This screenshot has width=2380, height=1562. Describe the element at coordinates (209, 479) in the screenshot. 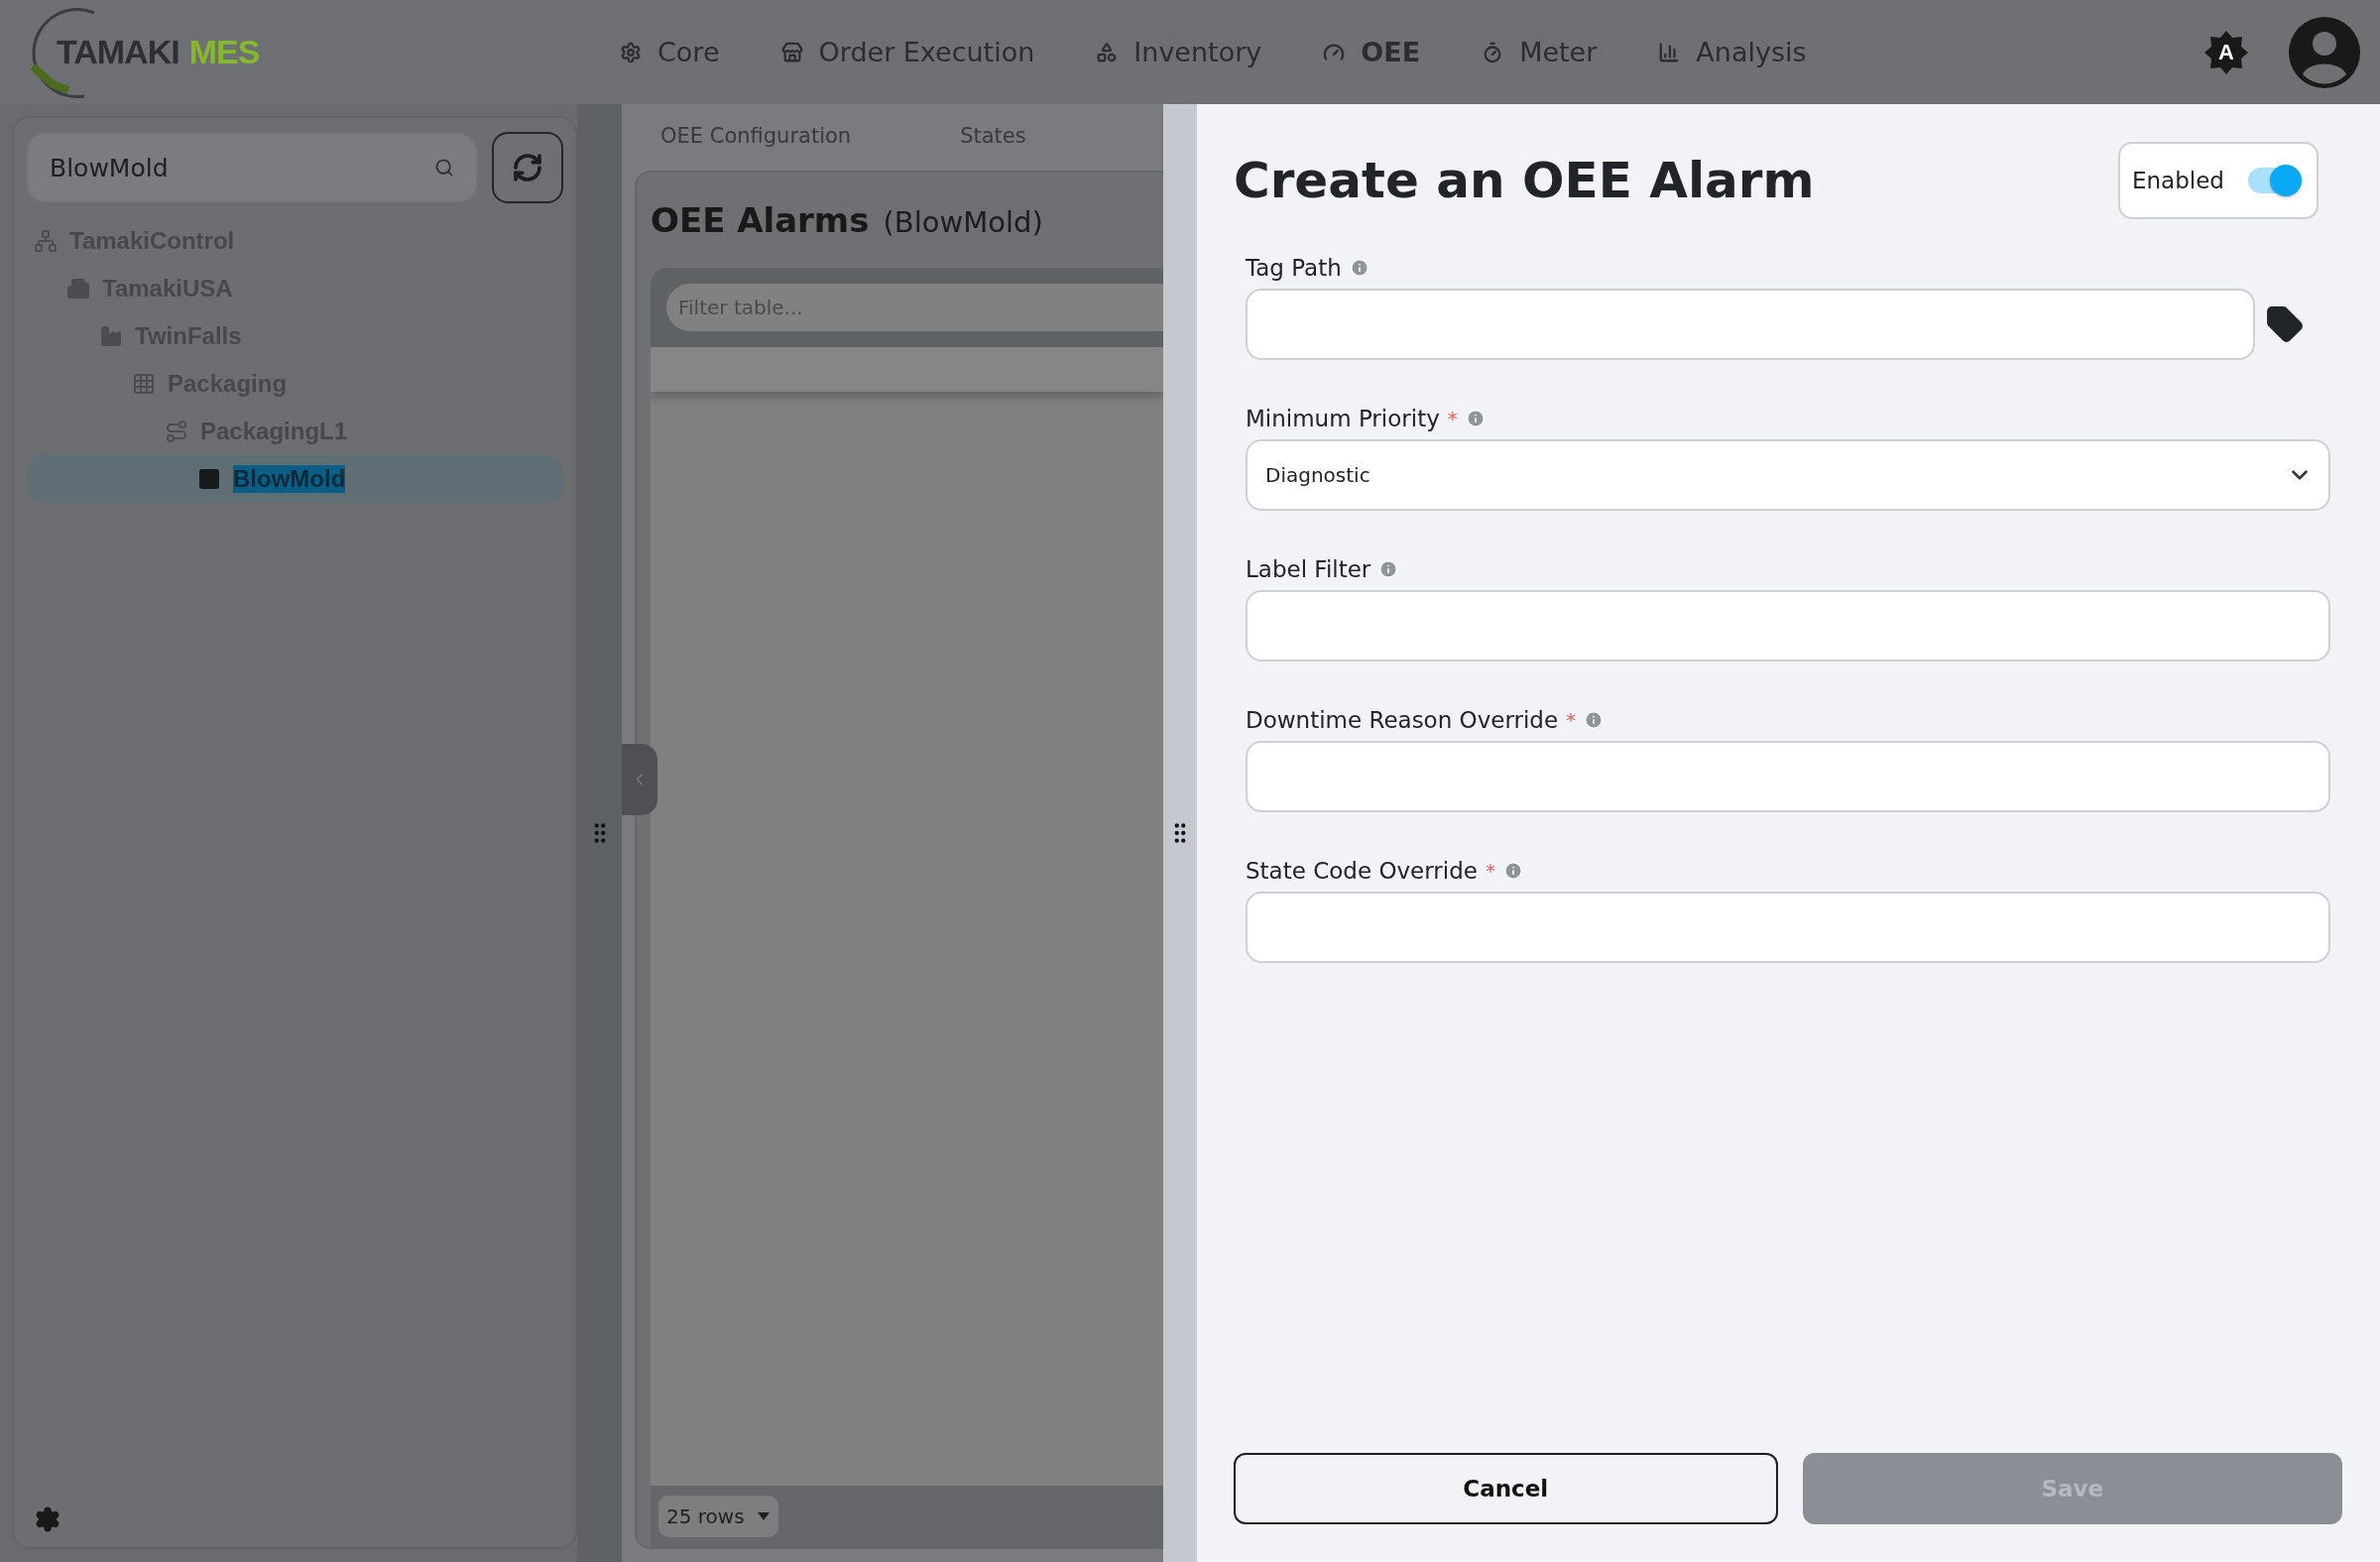

I see `square-icon` at that location.